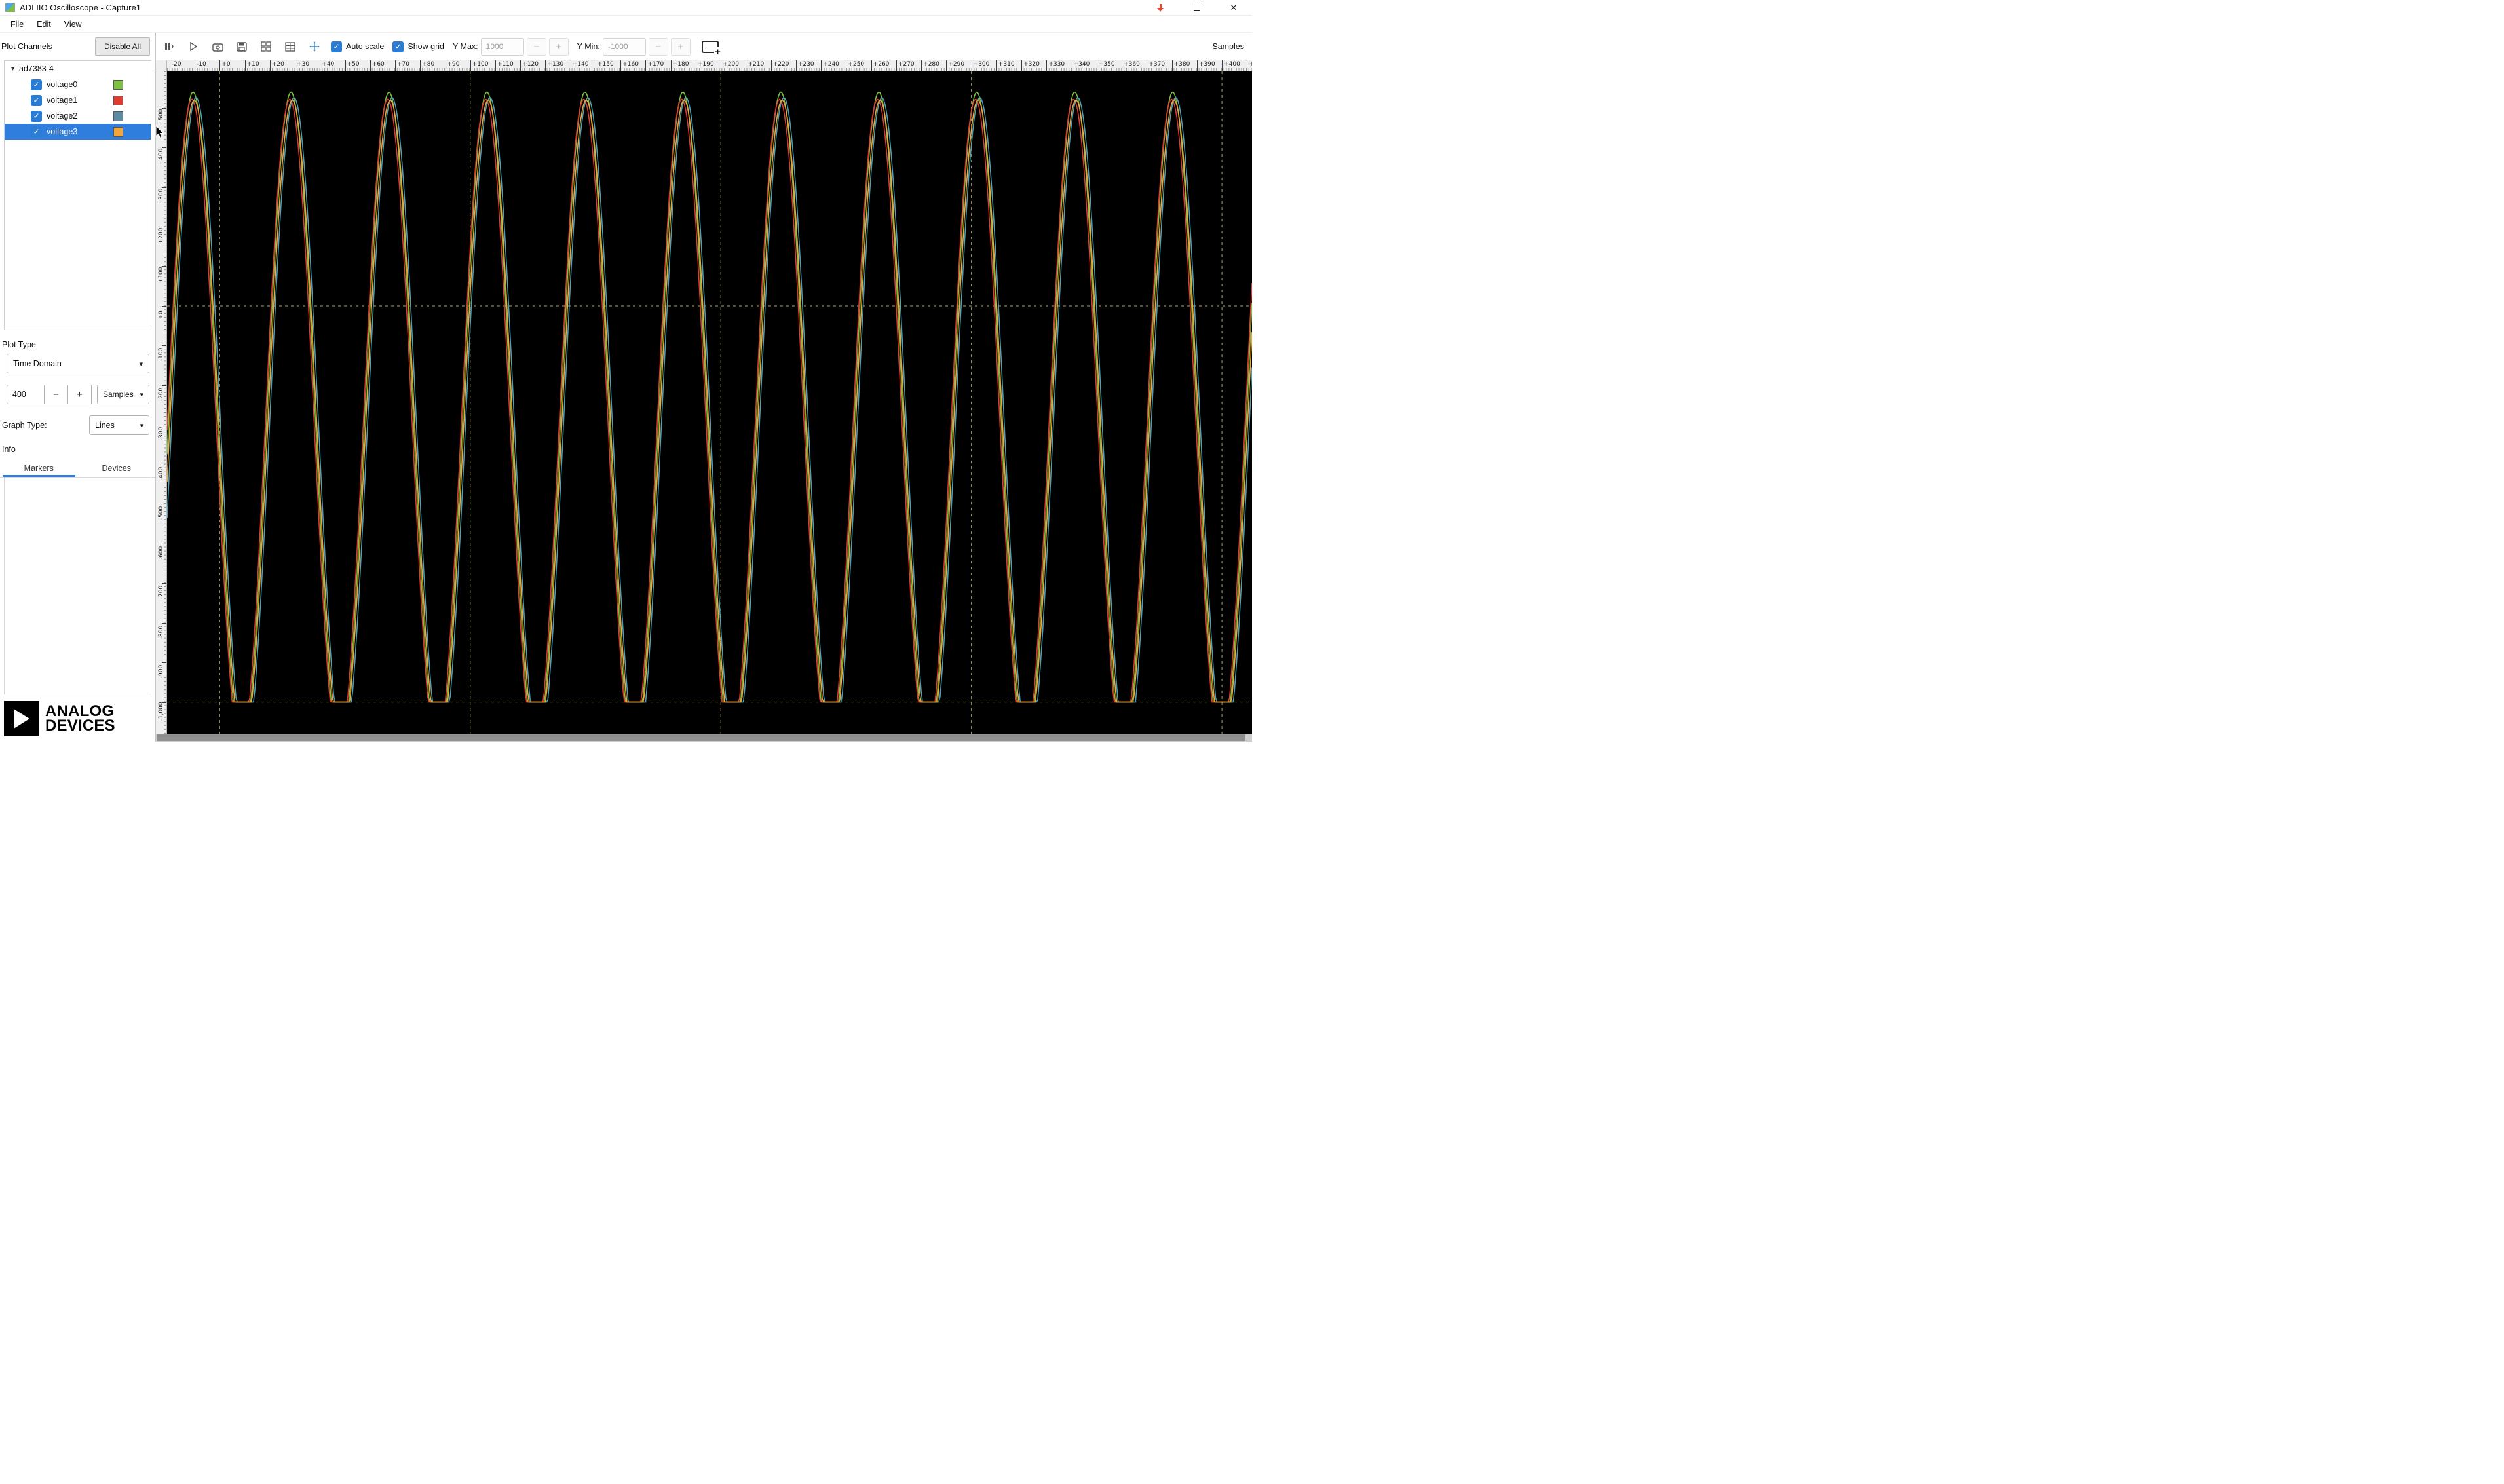 The width and height of the screenshot is (2504, 1484). Describe the element at coordinates (1233, 8) in the screenshot. I see `close-button: ✕` at that location.